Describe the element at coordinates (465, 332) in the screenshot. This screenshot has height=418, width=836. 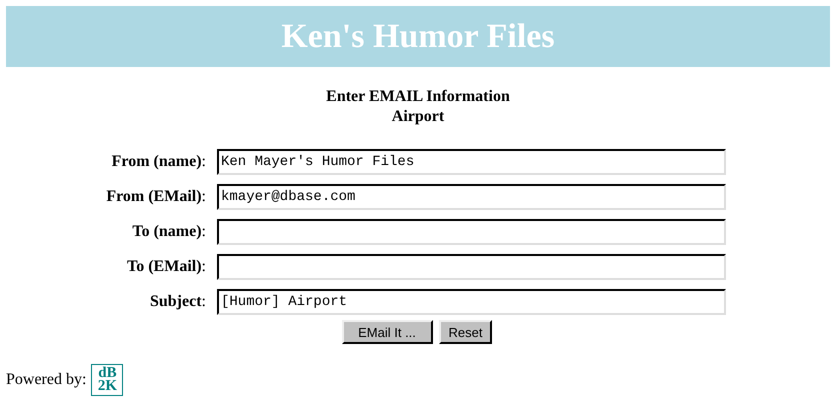
I see `form-button: Reset` at that location.